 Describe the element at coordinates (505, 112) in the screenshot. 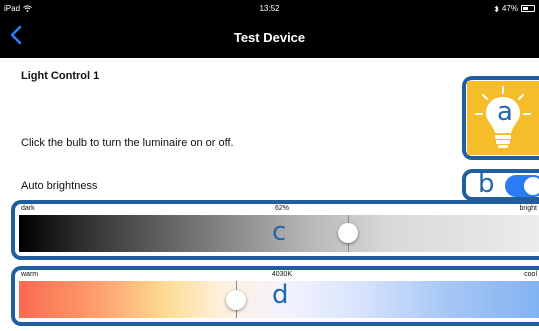

I see `callout-a: a` at that location.